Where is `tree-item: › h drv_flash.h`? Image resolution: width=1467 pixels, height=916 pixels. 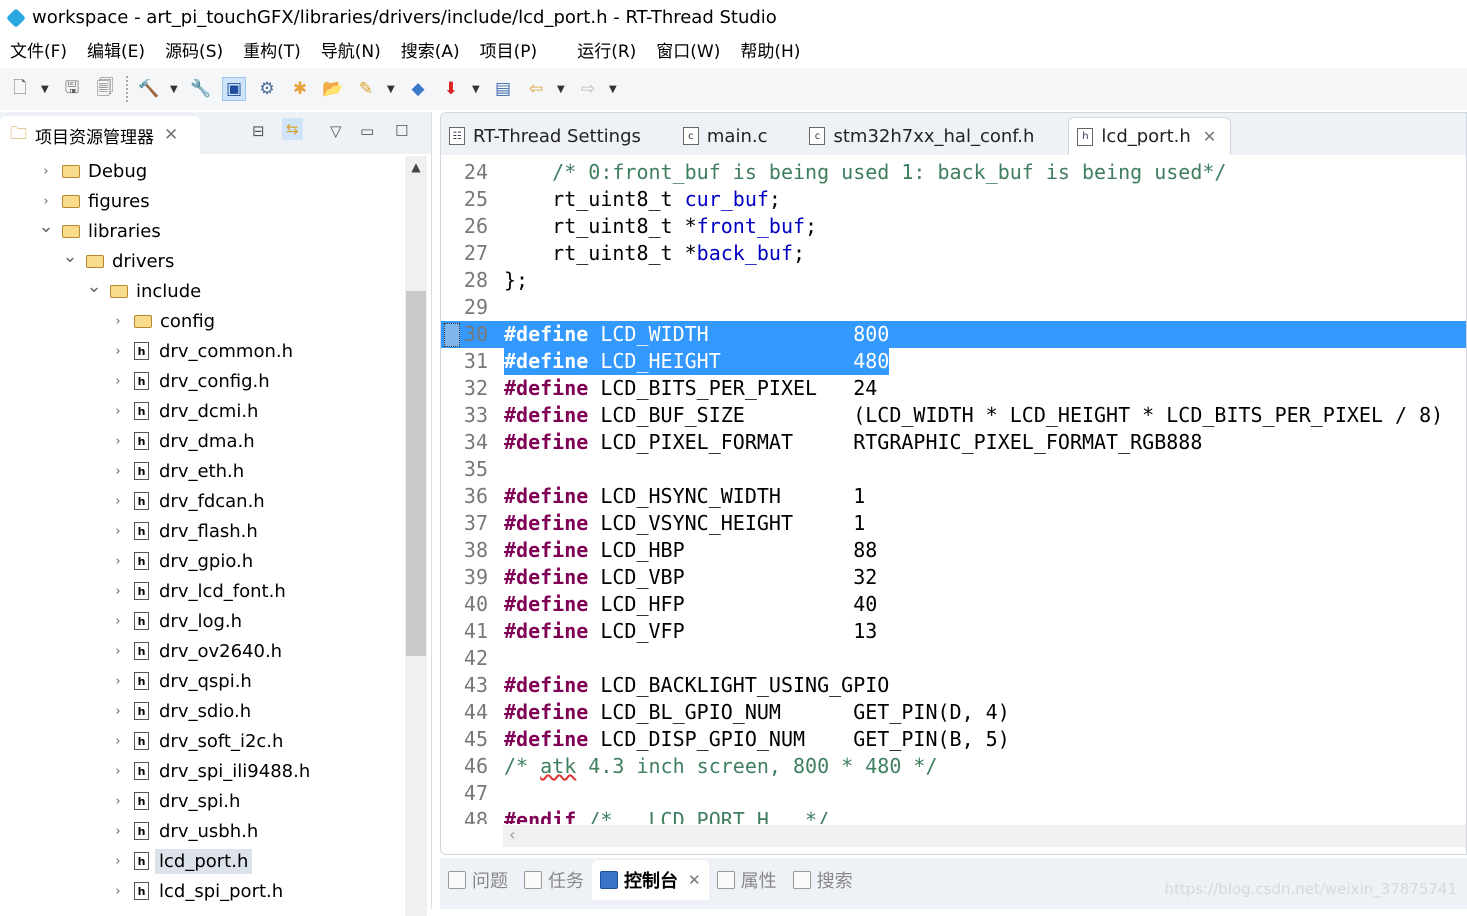
tree-item: › h drv_flash.h is located at coordinates (202, 531).